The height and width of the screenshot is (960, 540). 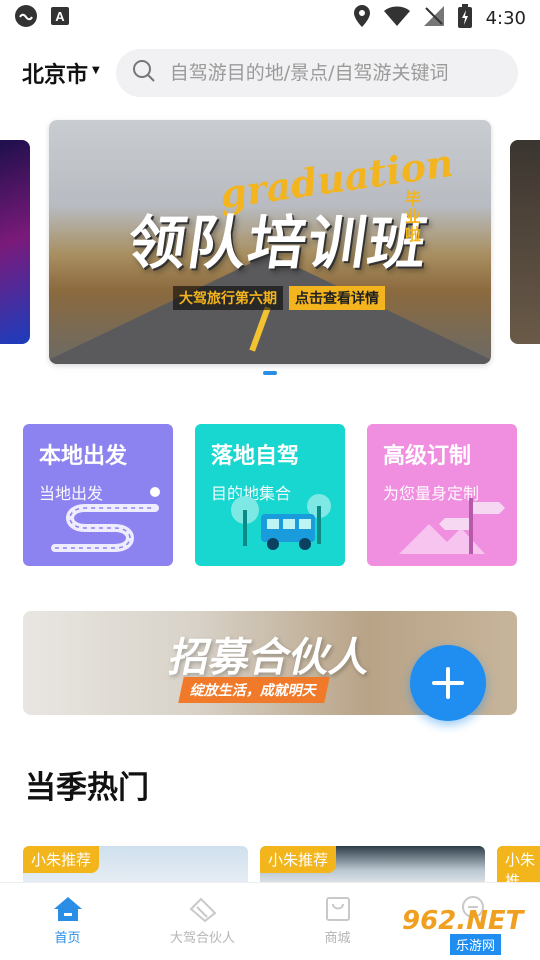 I want to click on clock: 4:30, so click(x=505, y=18).